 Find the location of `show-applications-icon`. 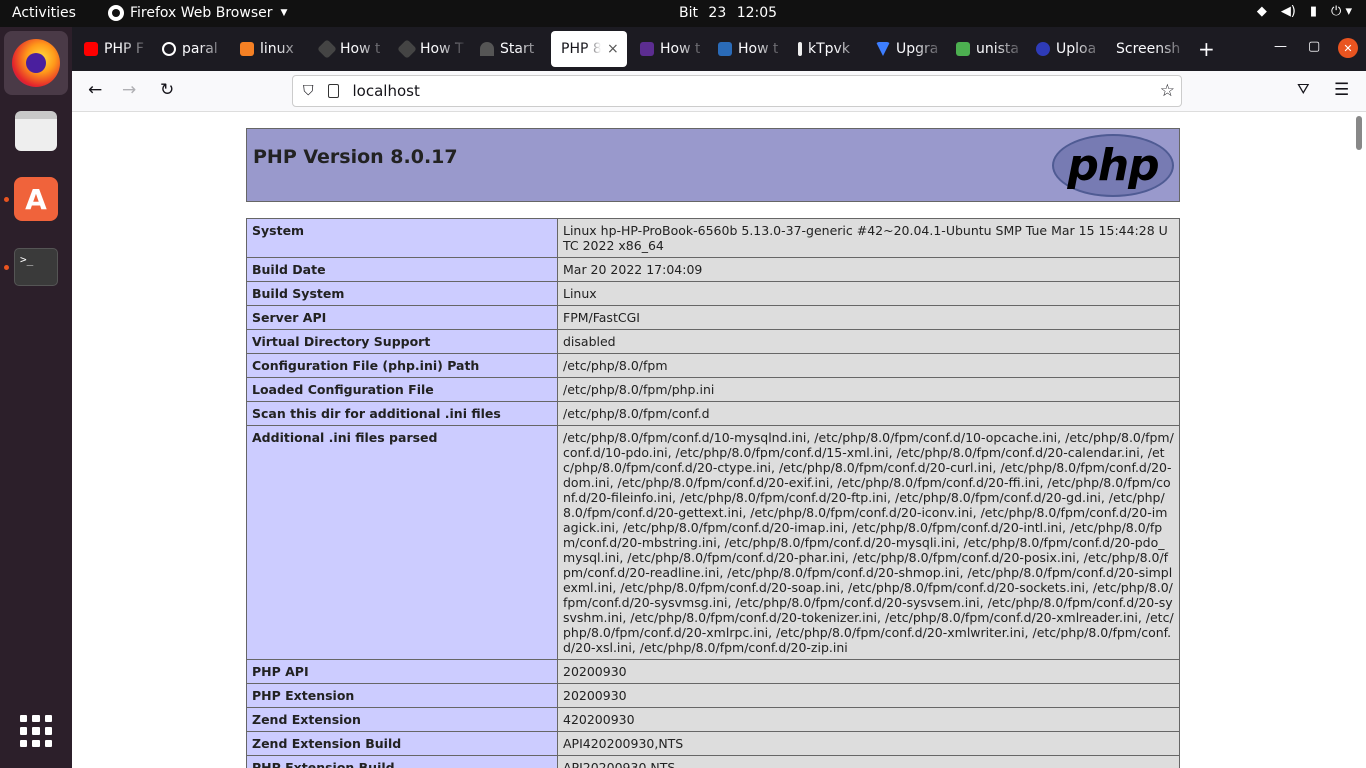

show-applications-icon is located at coordinates (36, 731).